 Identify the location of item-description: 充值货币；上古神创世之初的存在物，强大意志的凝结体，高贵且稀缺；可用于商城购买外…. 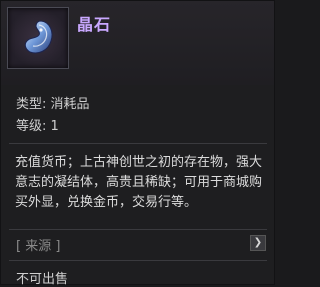
(139, 182).